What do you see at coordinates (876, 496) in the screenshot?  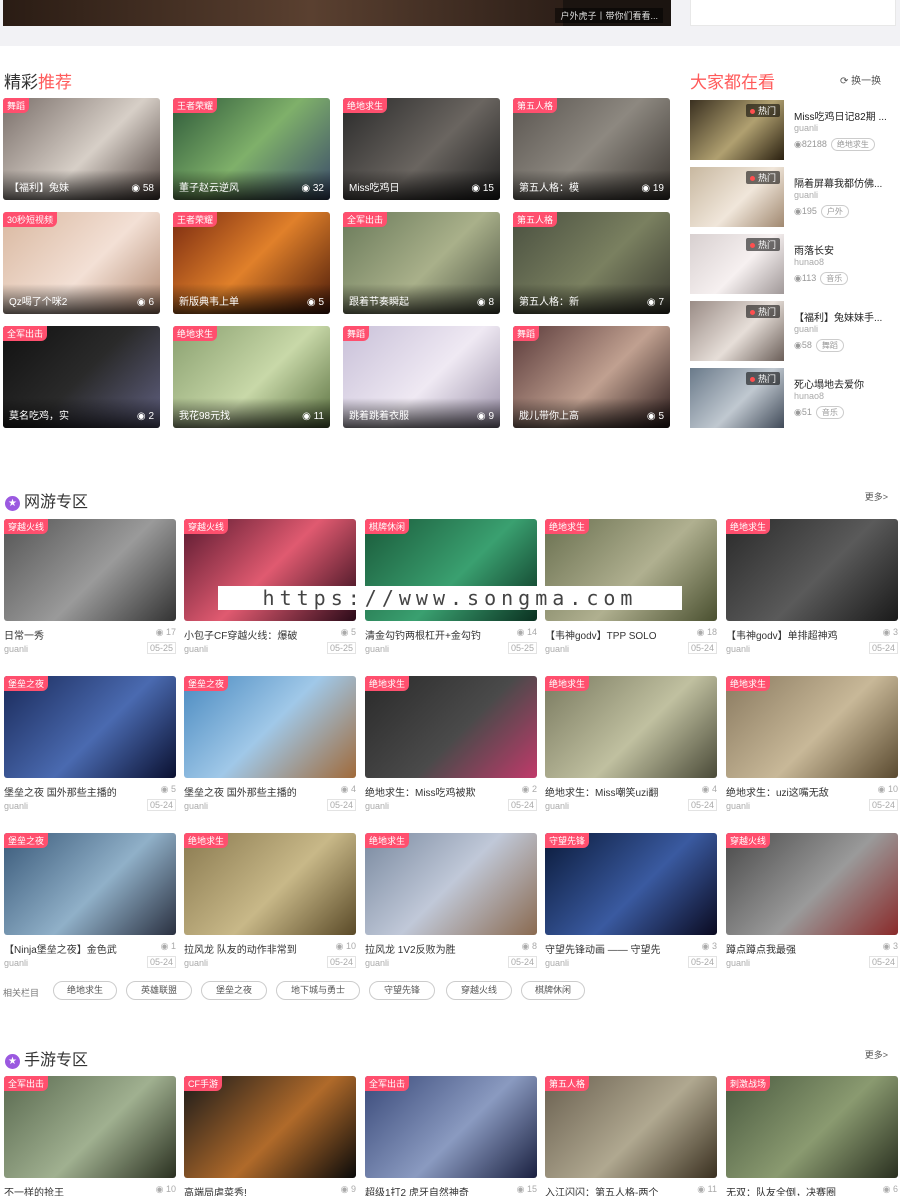 I see `online-more-link: 更多>` at bounding box center [876, 496].